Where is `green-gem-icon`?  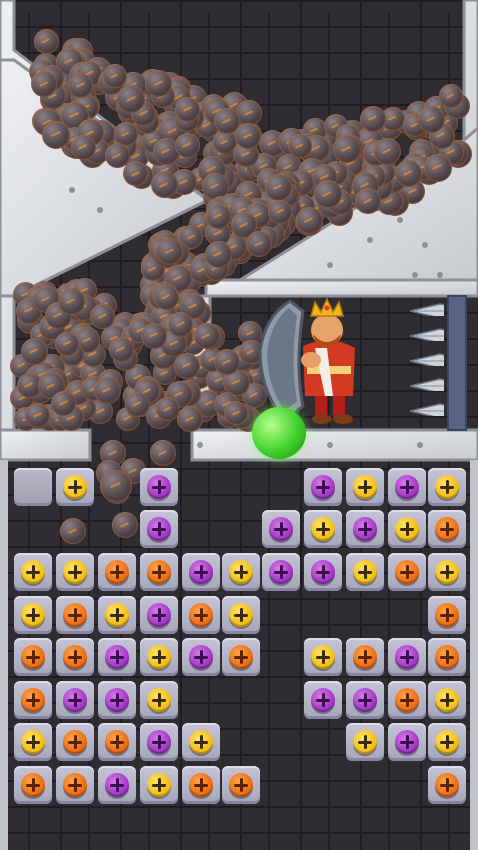 green-gem-icon is located at coordinates (279, 433).